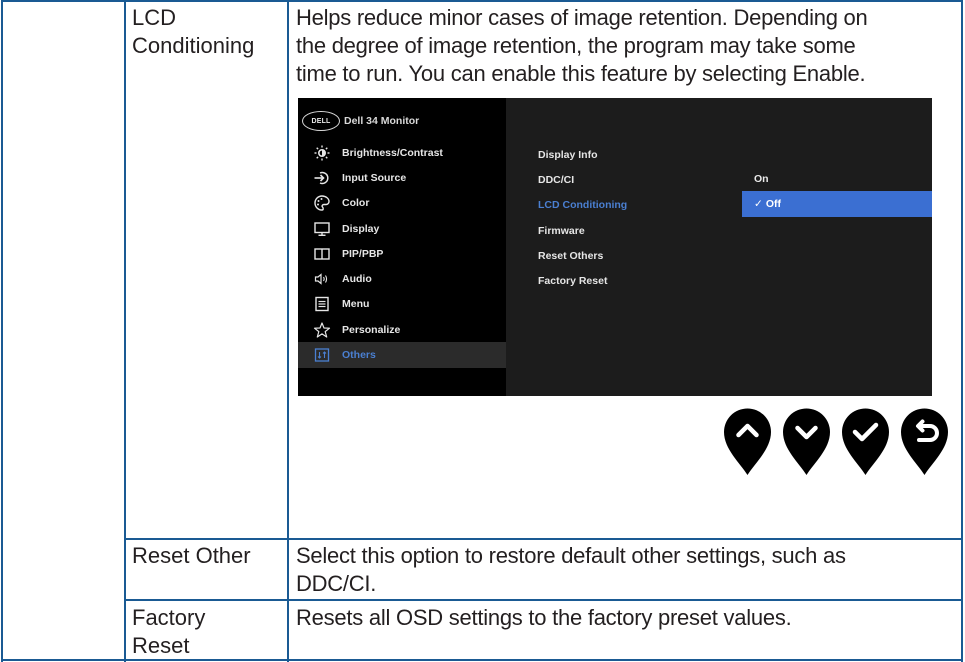 The width and height of the screenshot is (965, 662). What do you see at coordinates (962, 331) in the screenshot?
I see `table-border-right` at bounding box center [962, 331].